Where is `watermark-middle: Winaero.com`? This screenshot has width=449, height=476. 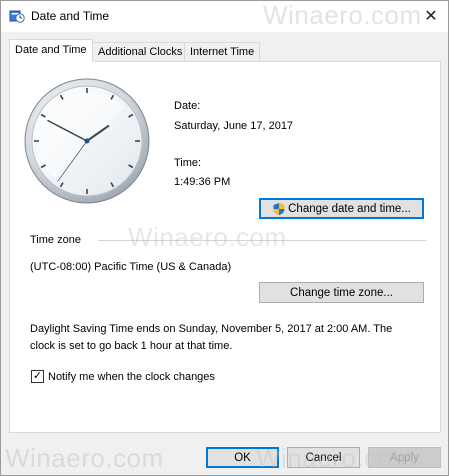
watermark-middle: Winaero.com is located at coordinates (207, 237).